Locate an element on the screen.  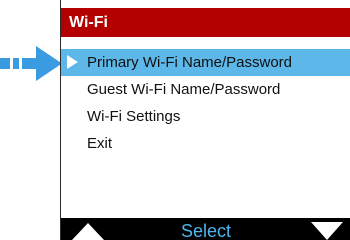
up-arrow-icon is located at coordinates (88, 231).